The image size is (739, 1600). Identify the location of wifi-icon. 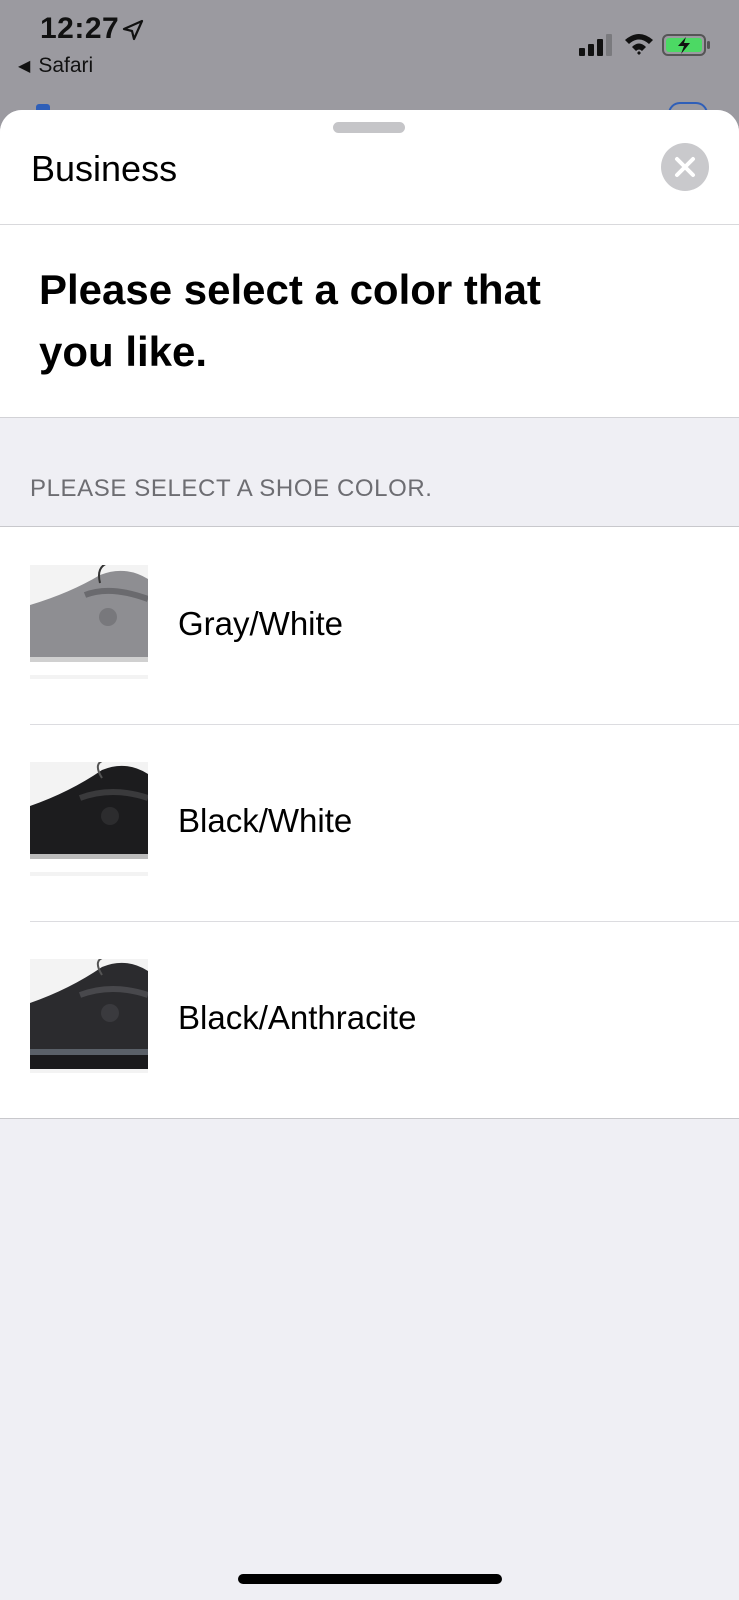
(639, 44).